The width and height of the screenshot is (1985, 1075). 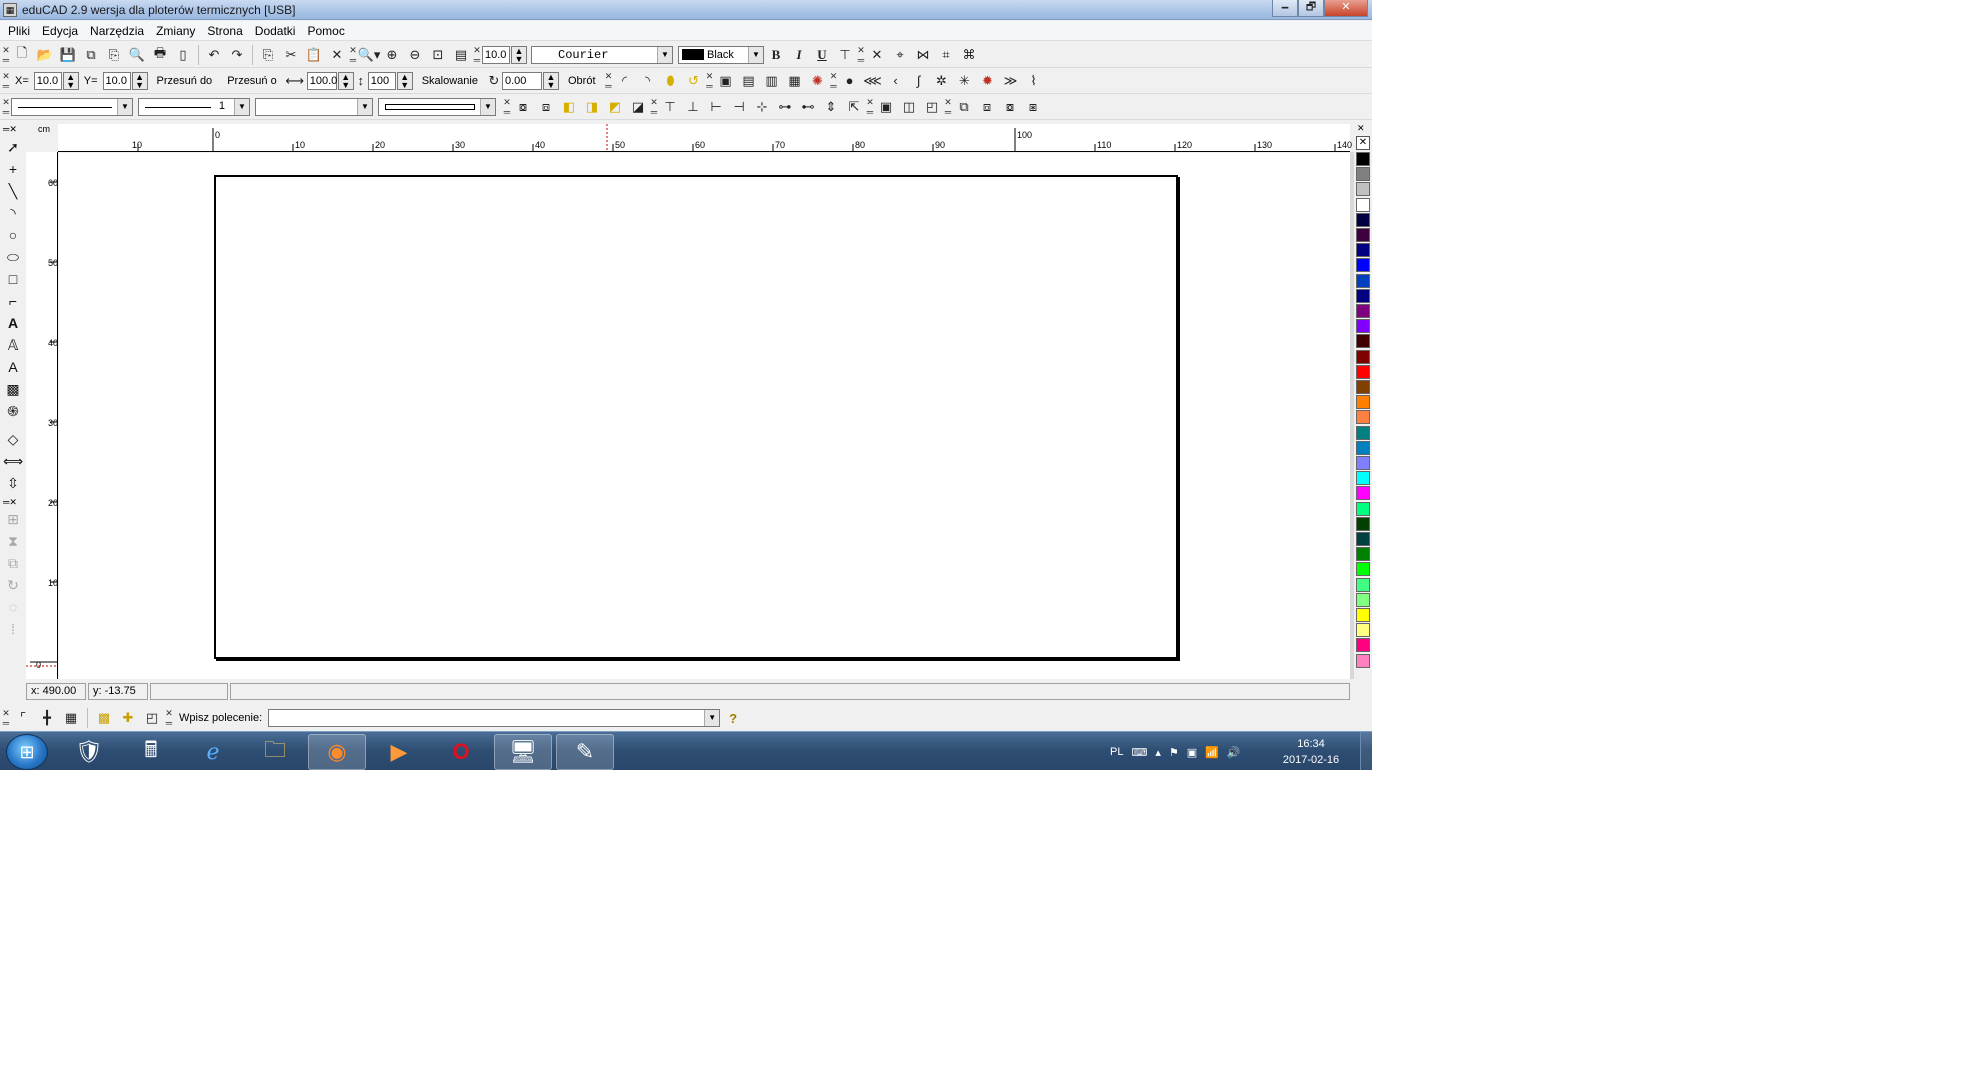 What do you see at coordinates (13, 389) in the screenshot?
I see `bitmap-tool-icon: ▩` at bounding box center [13, 389].